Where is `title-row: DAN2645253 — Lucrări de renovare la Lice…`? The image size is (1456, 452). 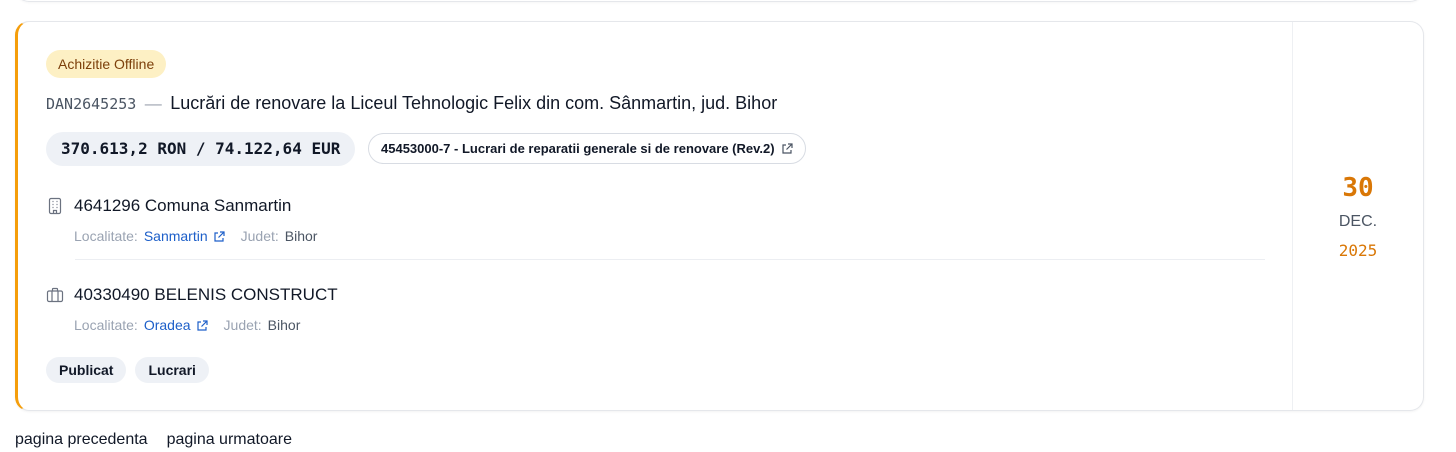 title-row: DAN2645253 — Lucrări de renovare la Lice… is located at coordinates (411, 103).